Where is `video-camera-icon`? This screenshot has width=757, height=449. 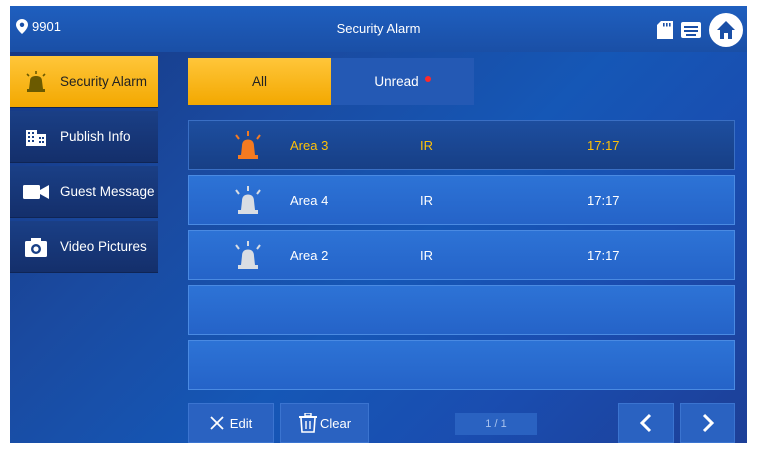
video-camera-icon is located at coordinates (36, 192).